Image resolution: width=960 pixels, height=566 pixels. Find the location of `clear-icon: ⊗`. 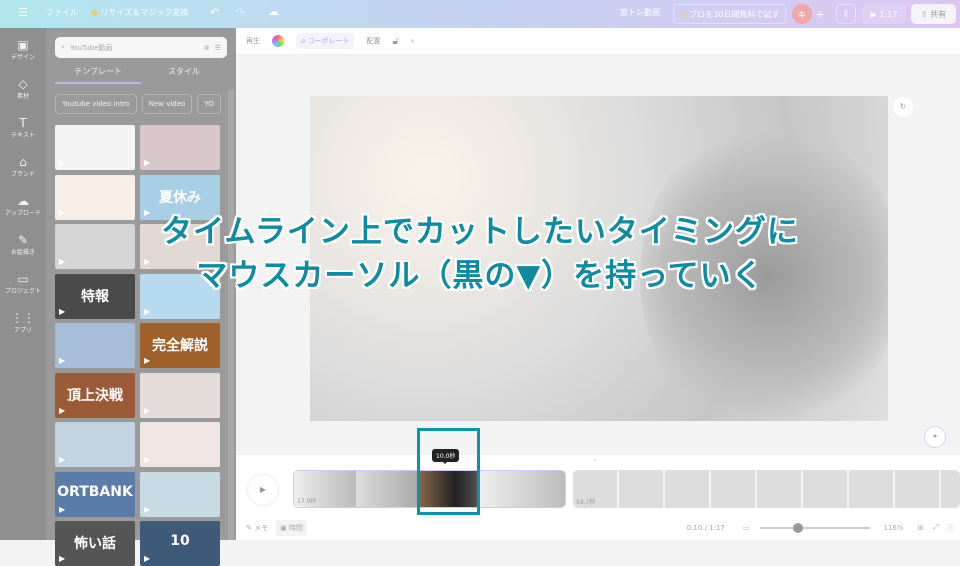

clear-icon: ⊗ is located at coordinates (207, 48).